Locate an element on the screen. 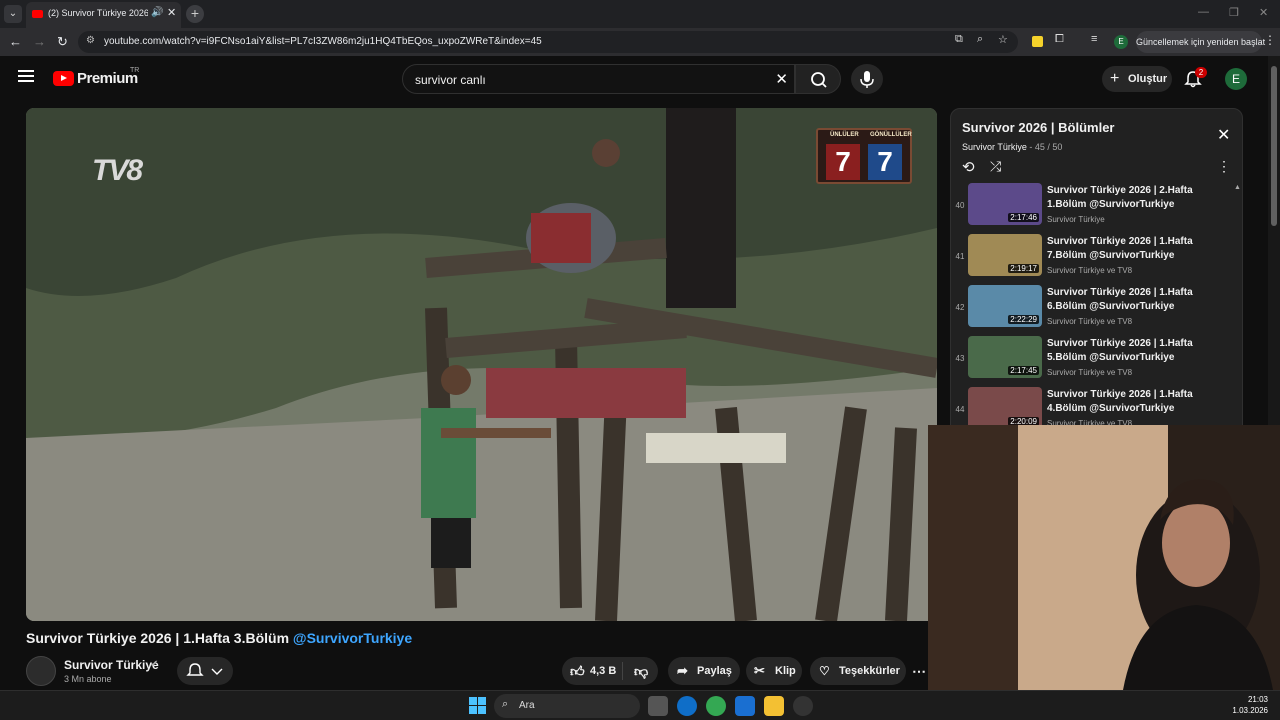 The width and height of the screenshot is (1280, 720). page-scrollbar is located at coordinates (1274, 241).